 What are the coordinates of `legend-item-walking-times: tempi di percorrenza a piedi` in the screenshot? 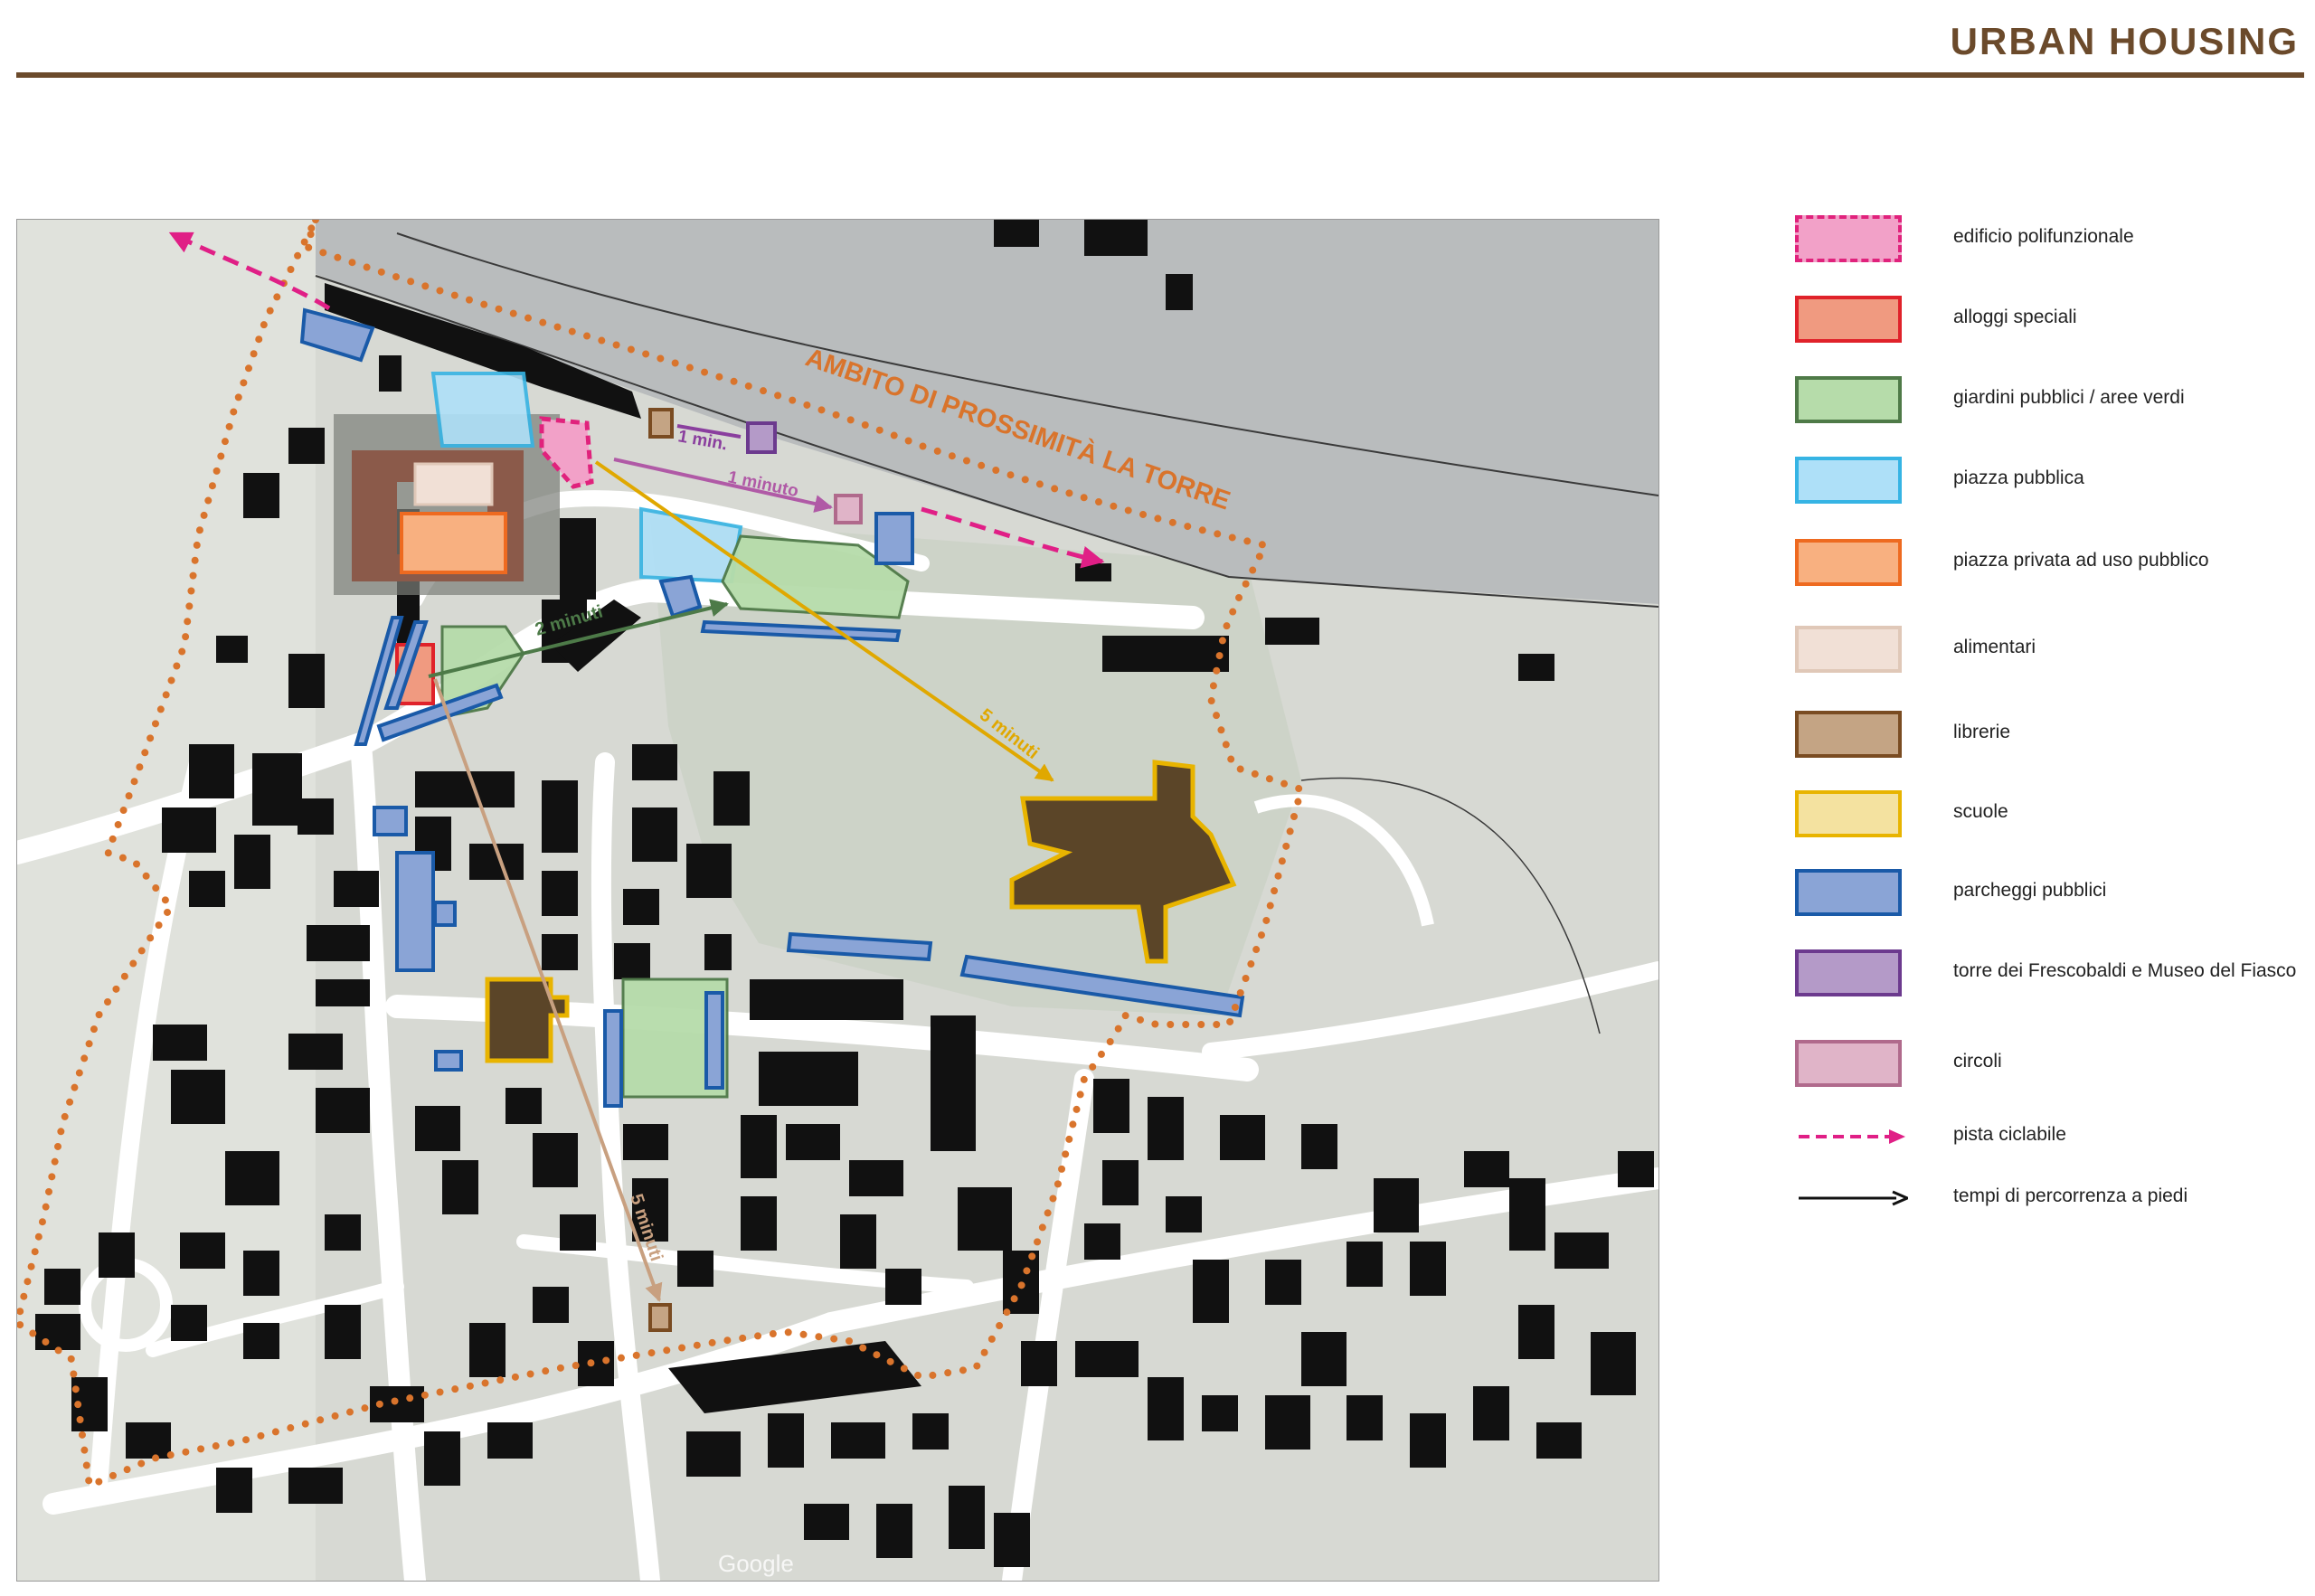 It's located at (2048, 1200).